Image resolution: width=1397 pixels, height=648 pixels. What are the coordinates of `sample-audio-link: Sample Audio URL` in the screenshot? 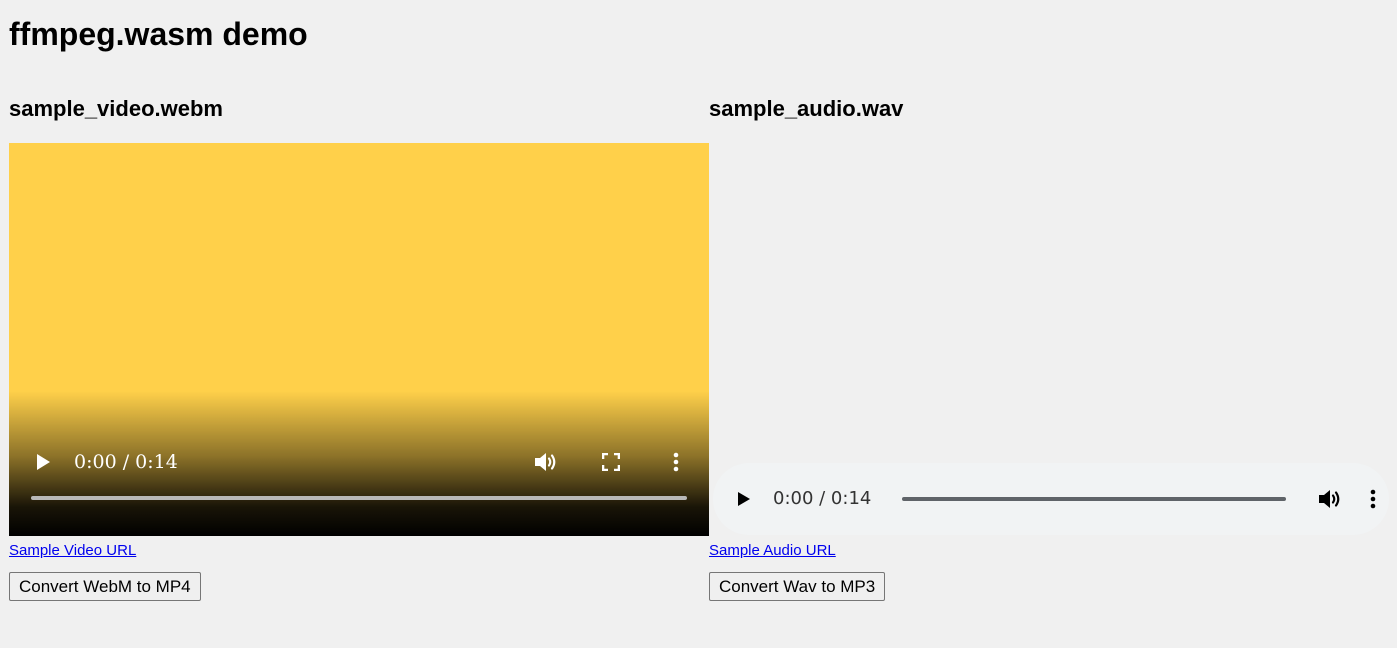 It's located at (772, 551).